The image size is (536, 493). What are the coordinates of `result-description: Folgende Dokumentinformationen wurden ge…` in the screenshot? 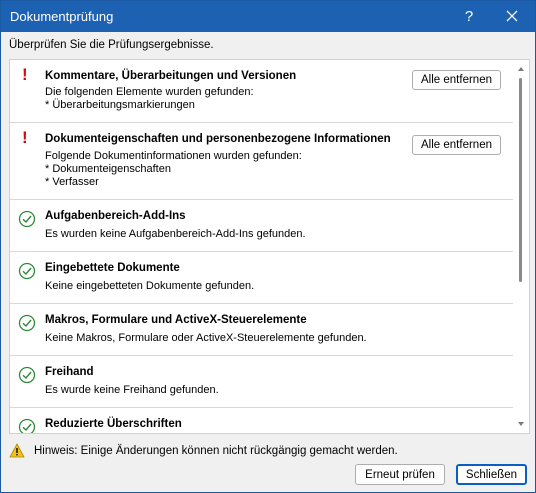 It's located at (173, 156).